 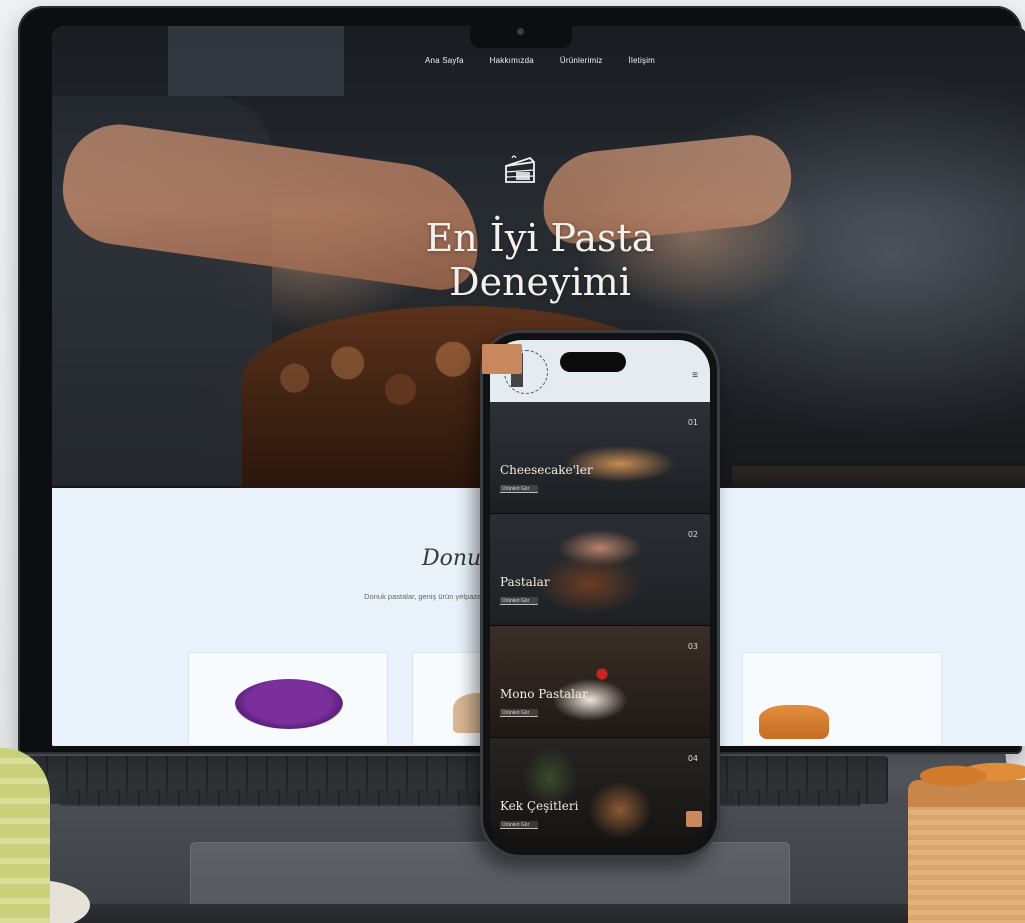 I want to click on hero-title-line2: Deneyimi, so click(x=540, y=282).